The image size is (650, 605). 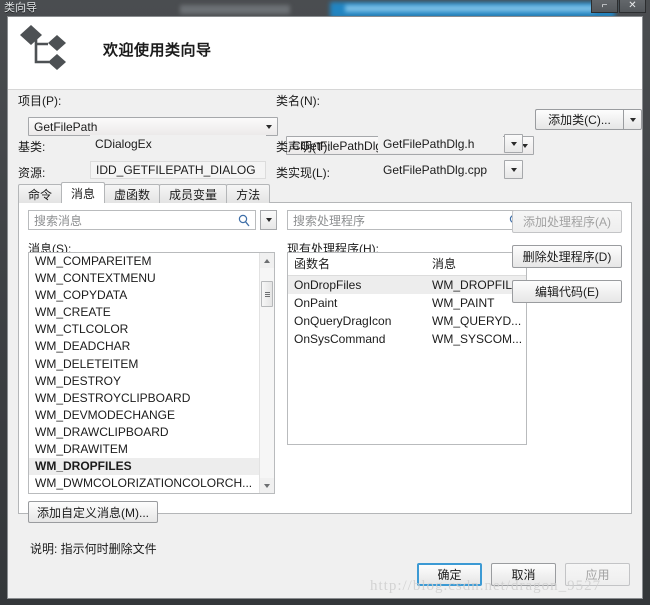 What do you see at coordinates (144, 449) in the screenshot?
I see `list-item: WM_DRAWITEM` at bounding box center [144, 449].